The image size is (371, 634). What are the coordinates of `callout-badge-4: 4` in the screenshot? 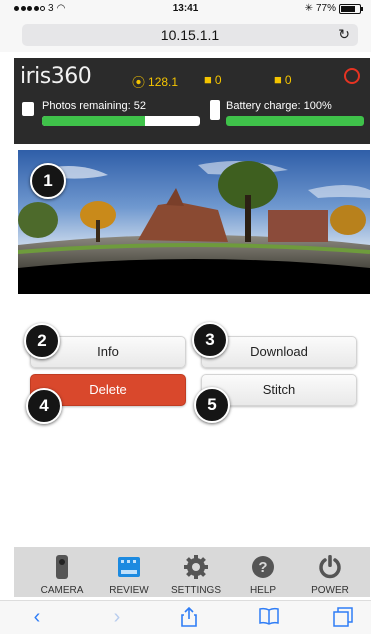 It's located at (44, 406).